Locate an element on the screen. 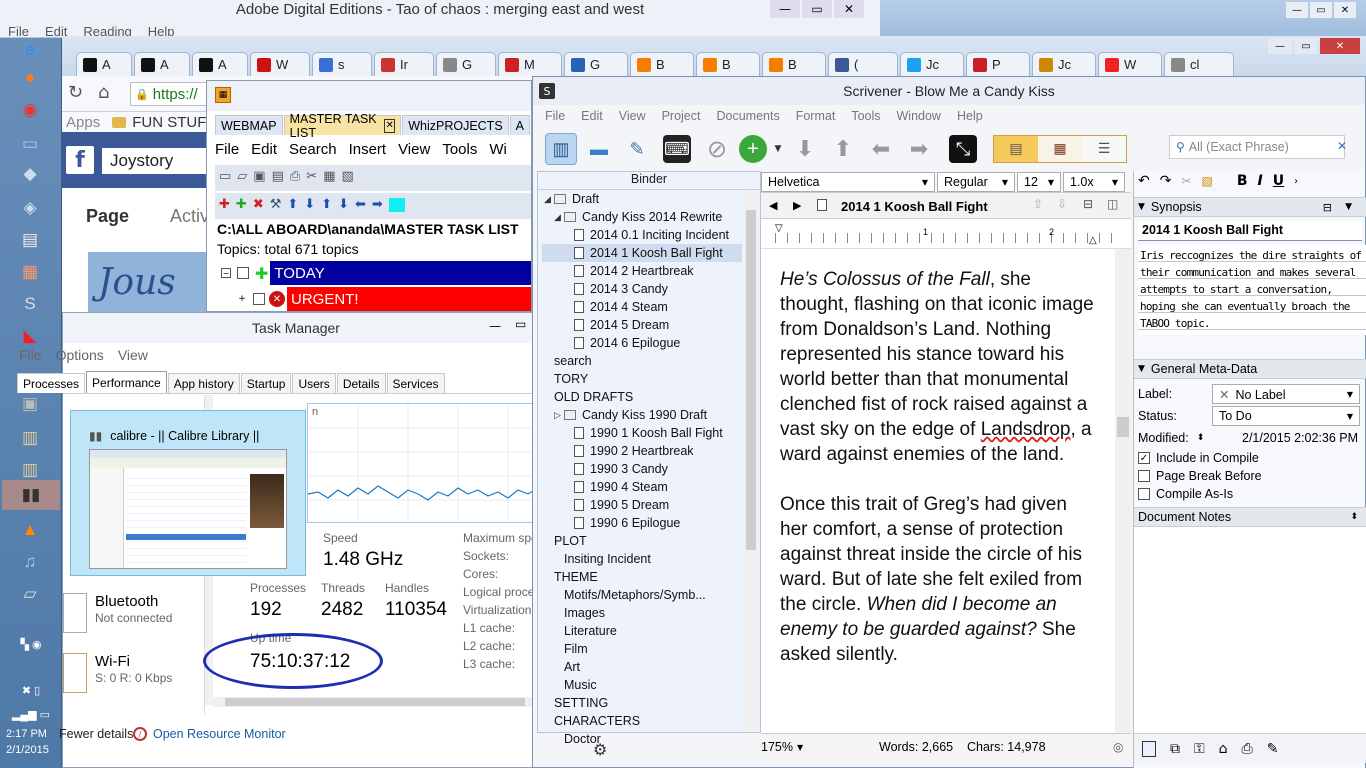 Image resolution: width=1366 pixels, height=768 pixels. chrome-tab: Ir is located at coordinates (404, 64).